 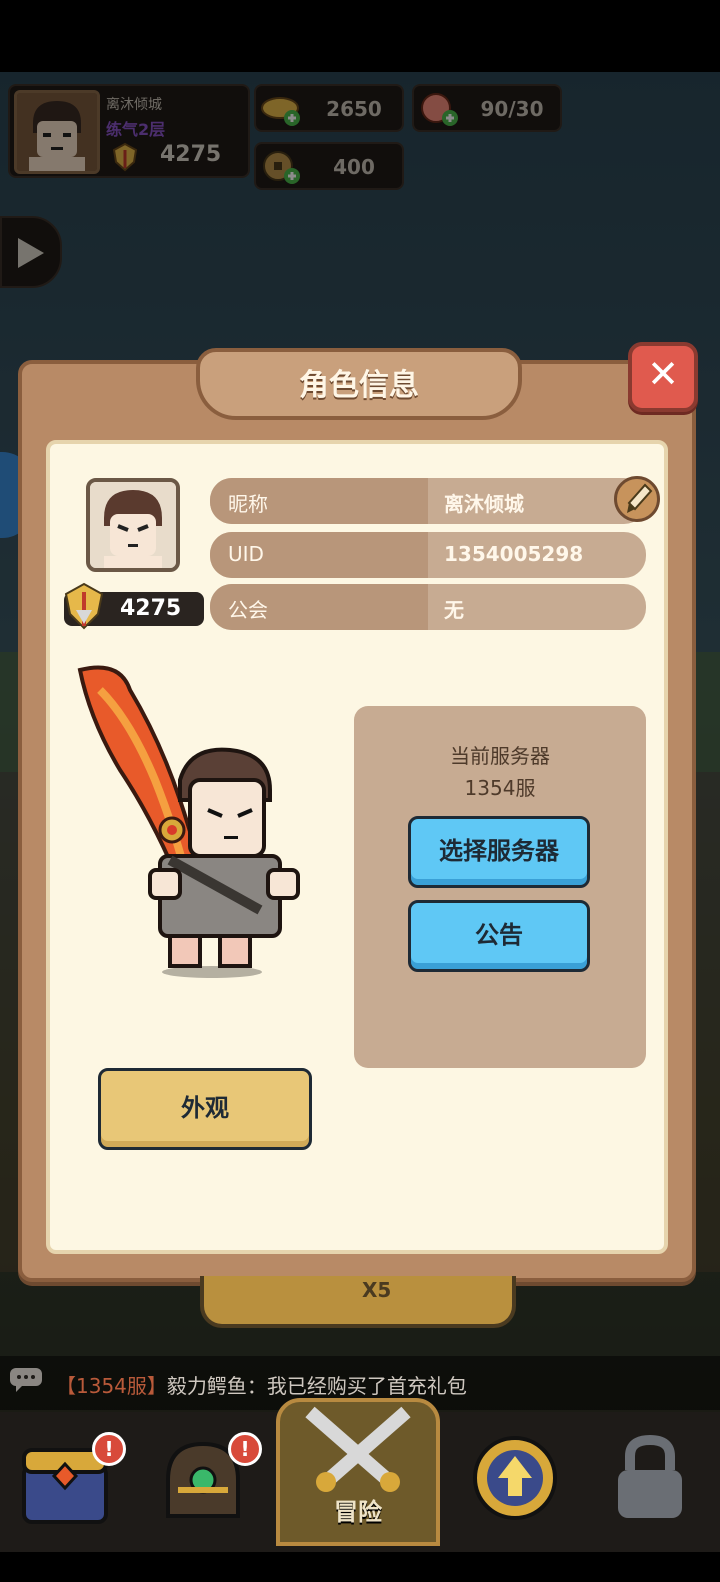 What do you see at coordinates (185, 820) in the screenshot?
I see `character-model` at bounding box center [185, 820].